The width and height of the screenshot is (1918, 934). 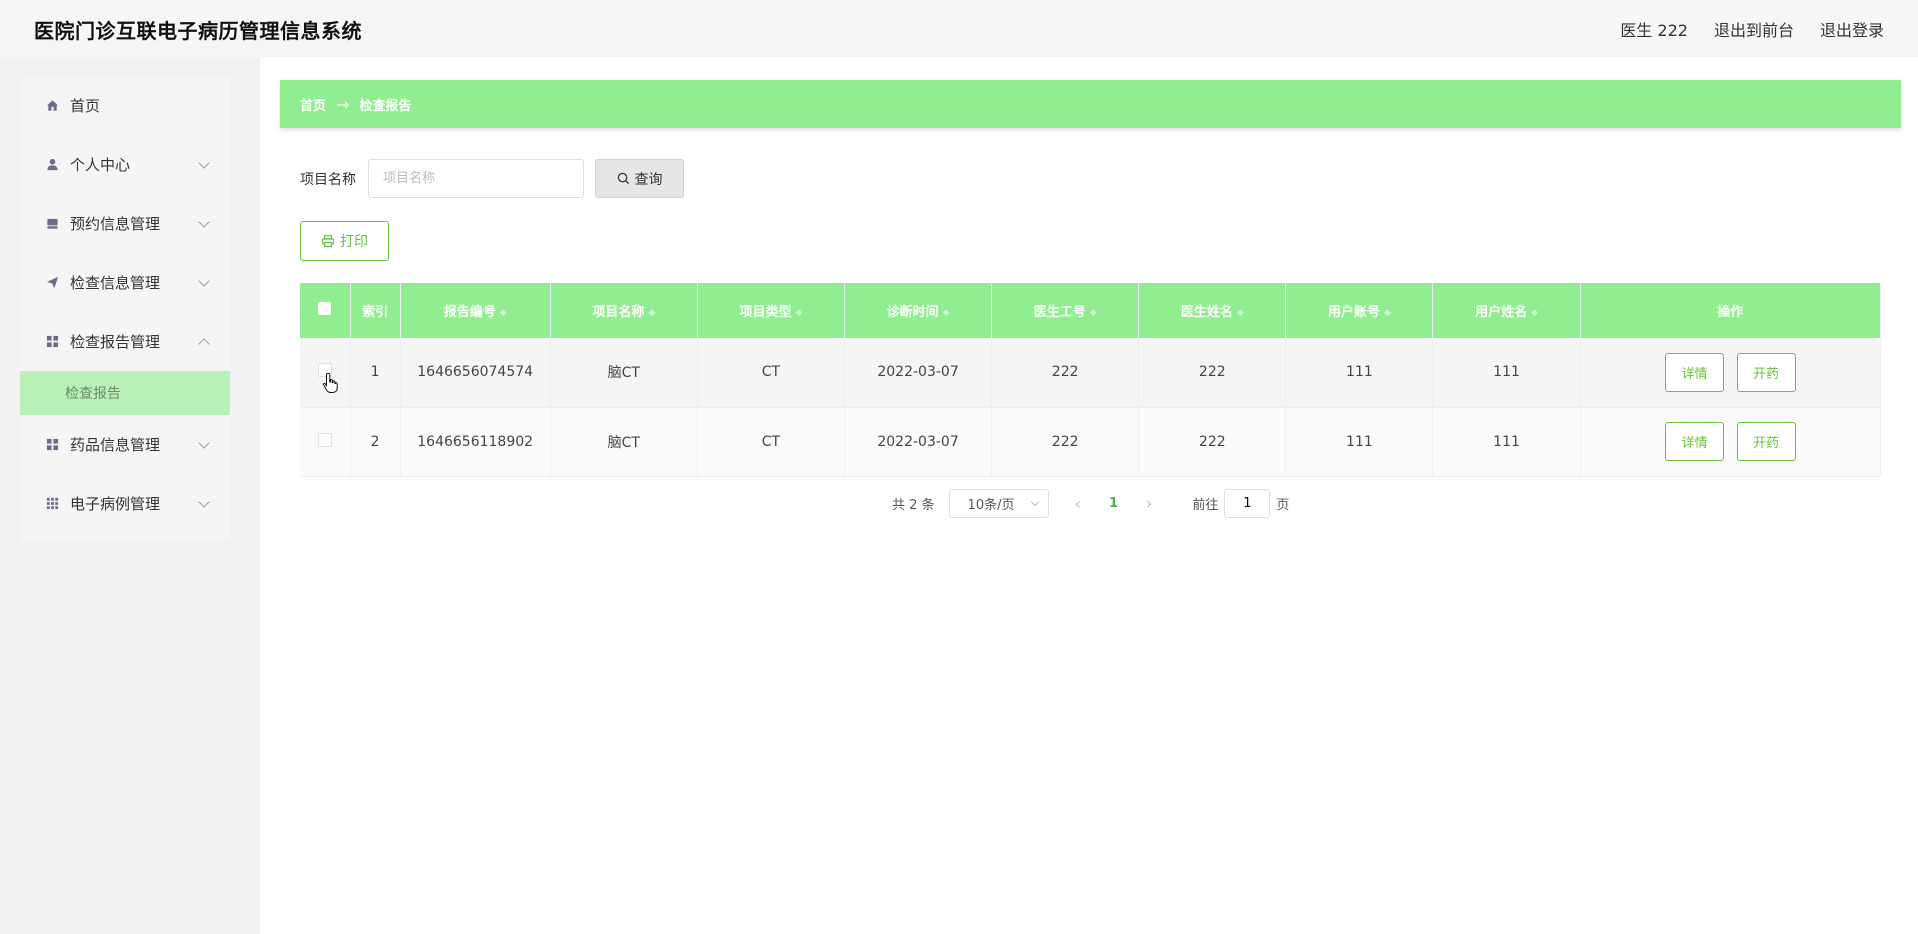 I want to click on sidebar-item-label: 检查信息管理, so click(x=115, y=283).